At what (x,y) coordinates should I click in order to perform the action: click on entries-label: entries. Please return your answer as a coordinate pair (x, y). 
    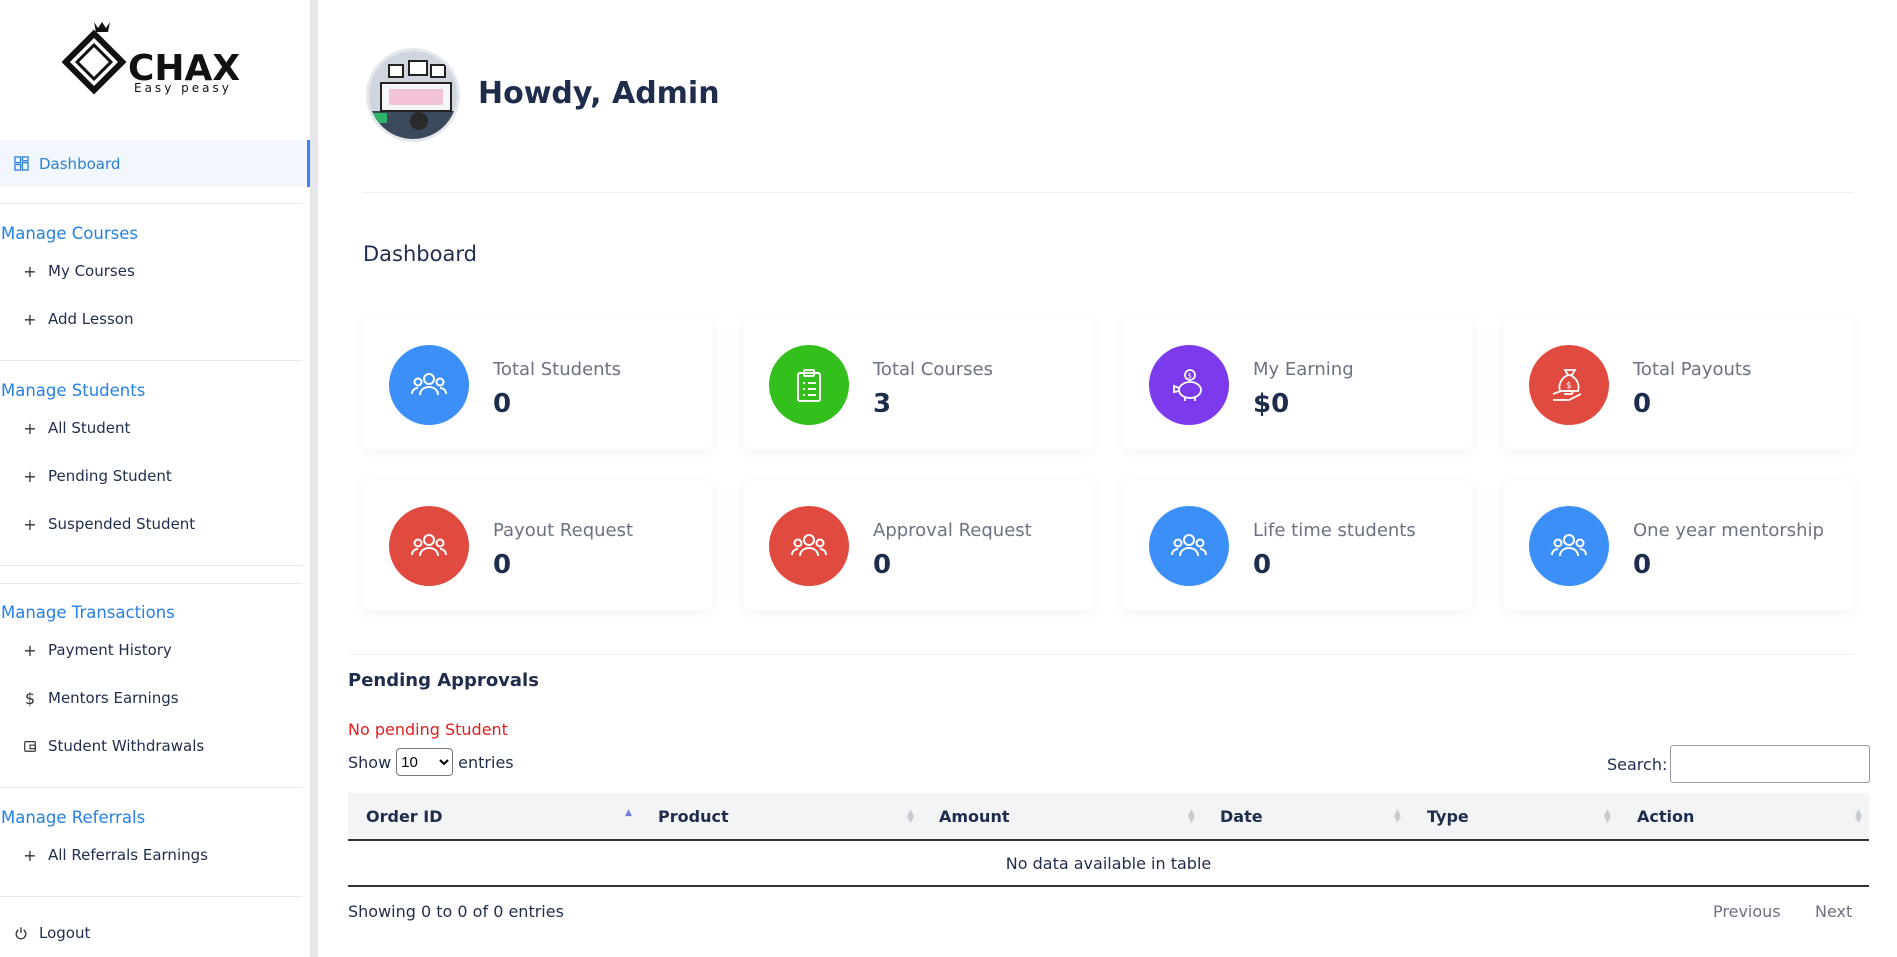
    Looking at the image, I should click on (486, 762).